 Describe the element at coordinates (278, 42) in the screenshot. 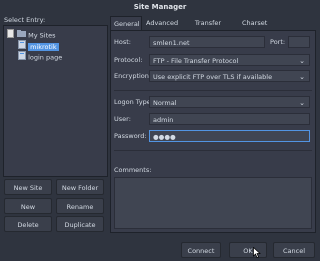

I see `port-label: Port:` at that location.